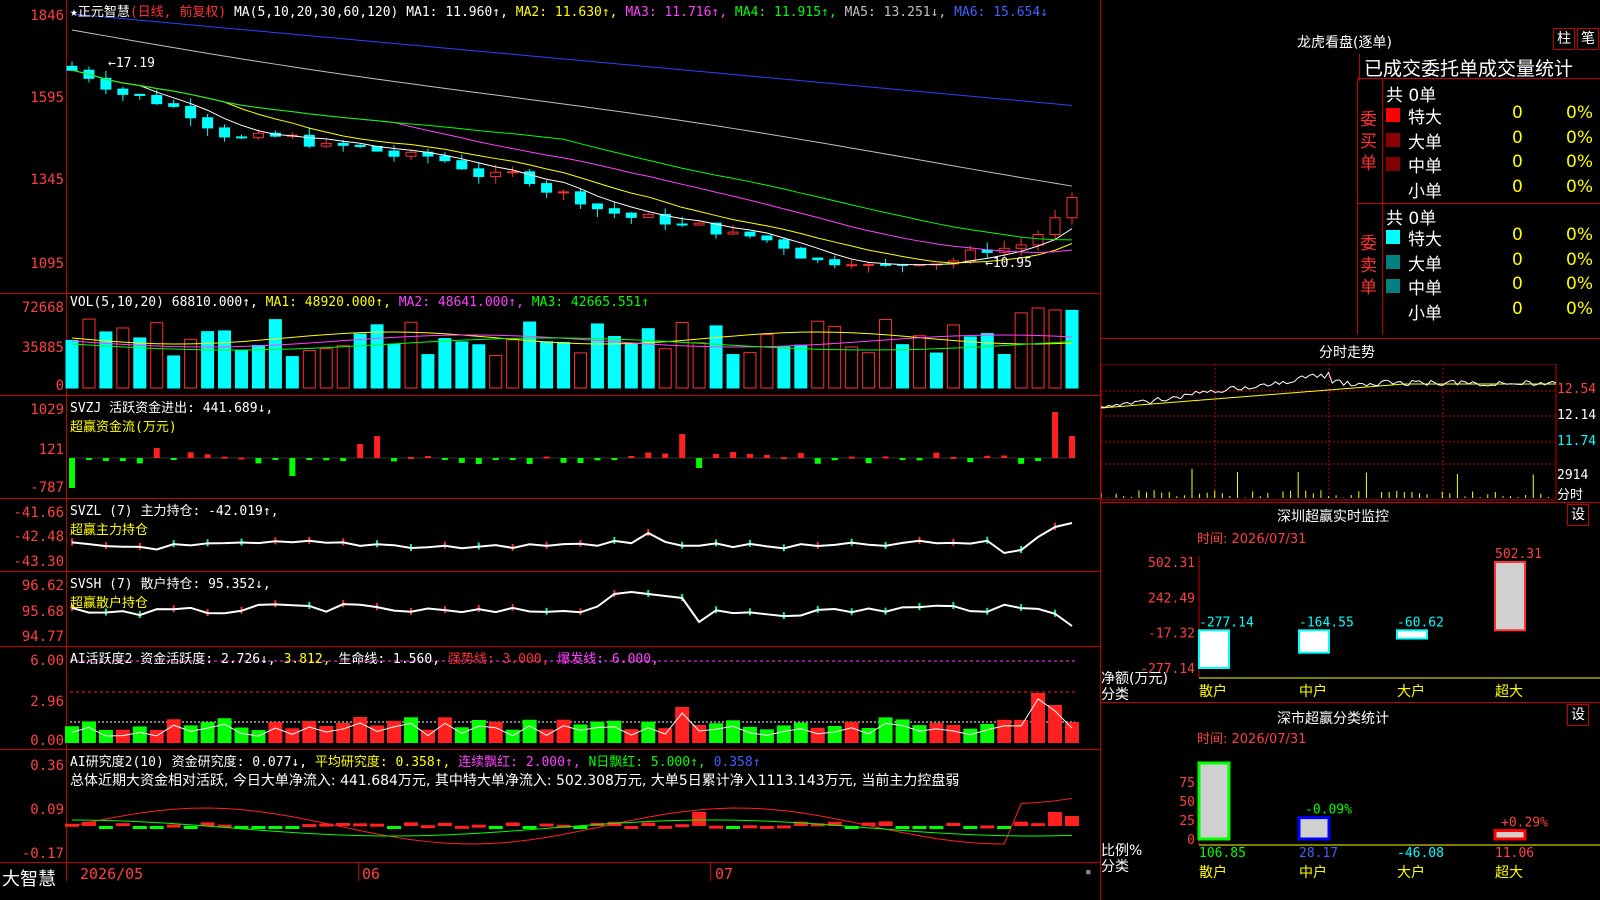 Image resolution: width=1600 pixels, height=900 pixels. Describe the element at coordinates (1578, 715) in the screenshot. I see `sz-stats-settings-button: 设` at that location.